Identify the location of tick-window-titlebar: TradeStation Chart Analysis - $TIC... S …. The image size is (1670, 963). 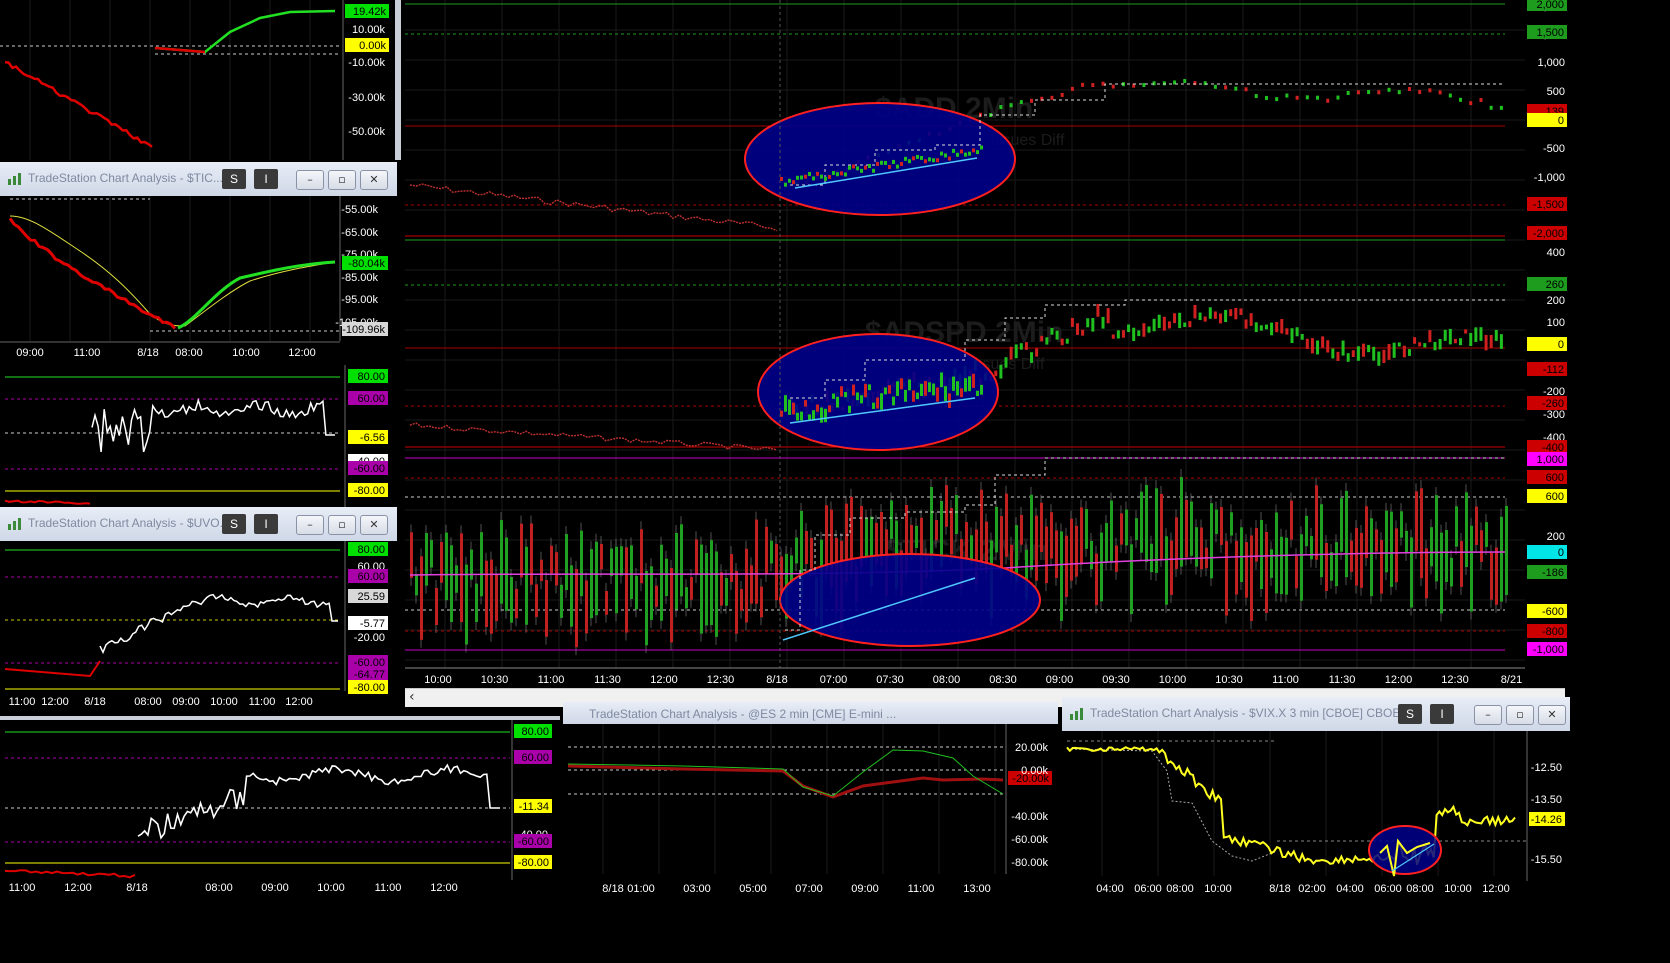
(198, 179).